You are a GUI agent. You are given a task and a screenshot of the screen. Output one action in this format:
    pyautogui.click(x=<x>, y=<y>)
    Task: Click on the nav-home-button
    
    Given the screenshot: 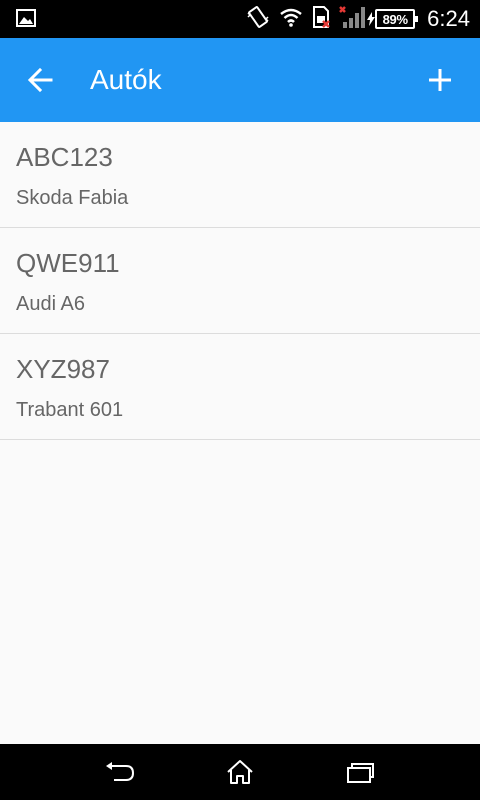 What is the action you would take?
    pyautogui.click(x=240, y=772)
    